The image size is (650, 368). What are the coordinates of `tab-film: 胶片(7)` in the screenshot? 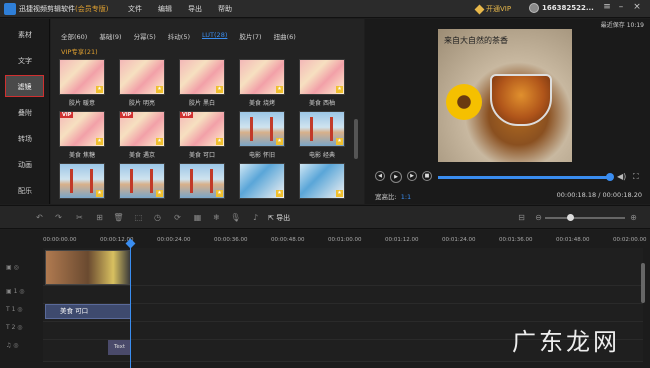 It's located at (250, 36).